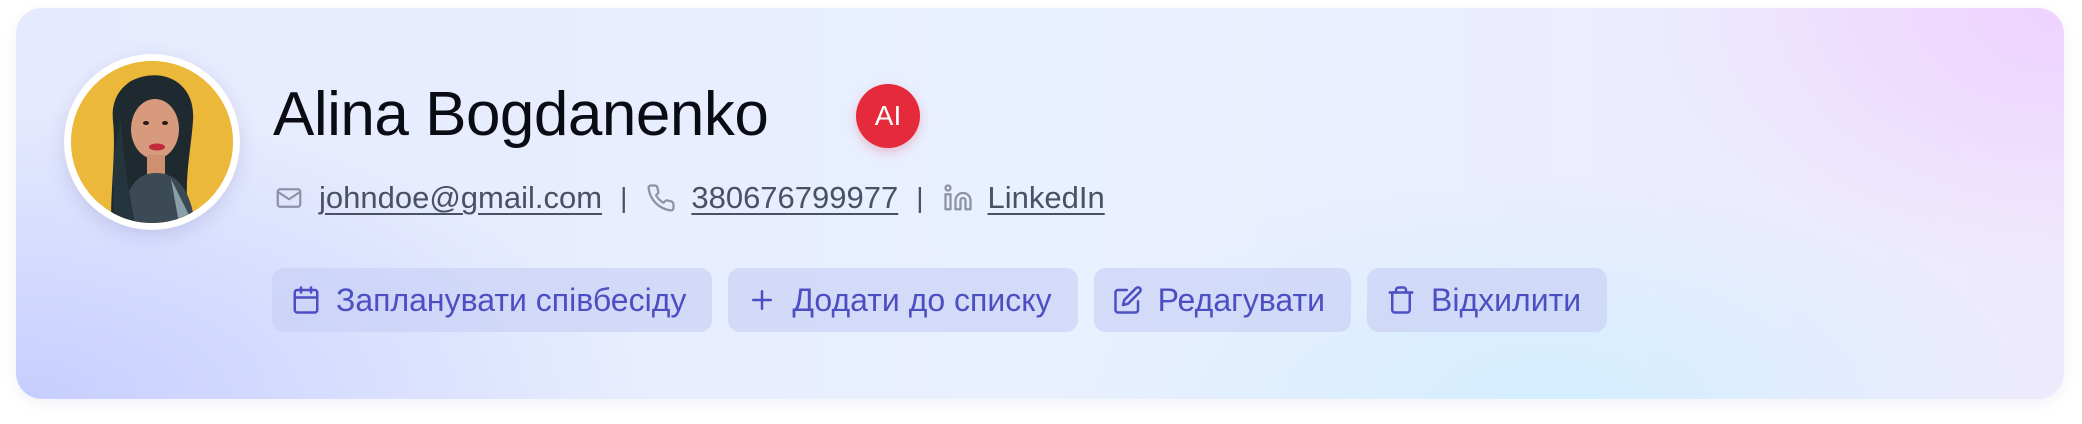 This screenshot has height=424, width=2082. Describe the element at coordinates (888, 116) in the screenshot. I see `ai-badge: AI` at that location.